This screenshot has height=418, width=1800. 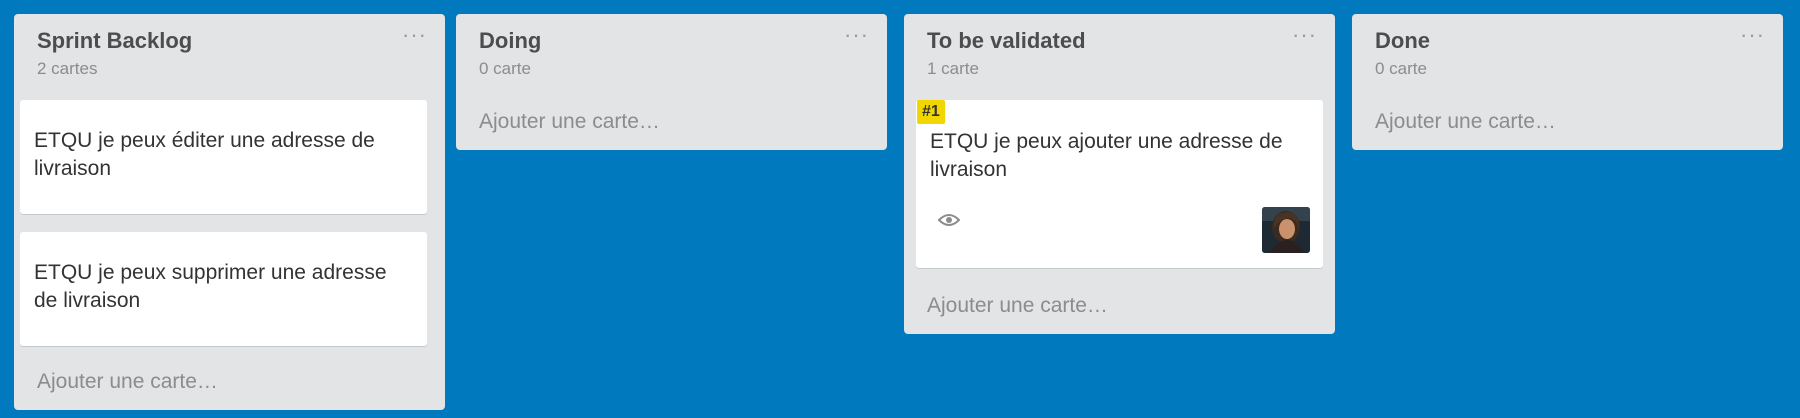 I want to click on list-title: To be validated, so click(x=1006, y=41).